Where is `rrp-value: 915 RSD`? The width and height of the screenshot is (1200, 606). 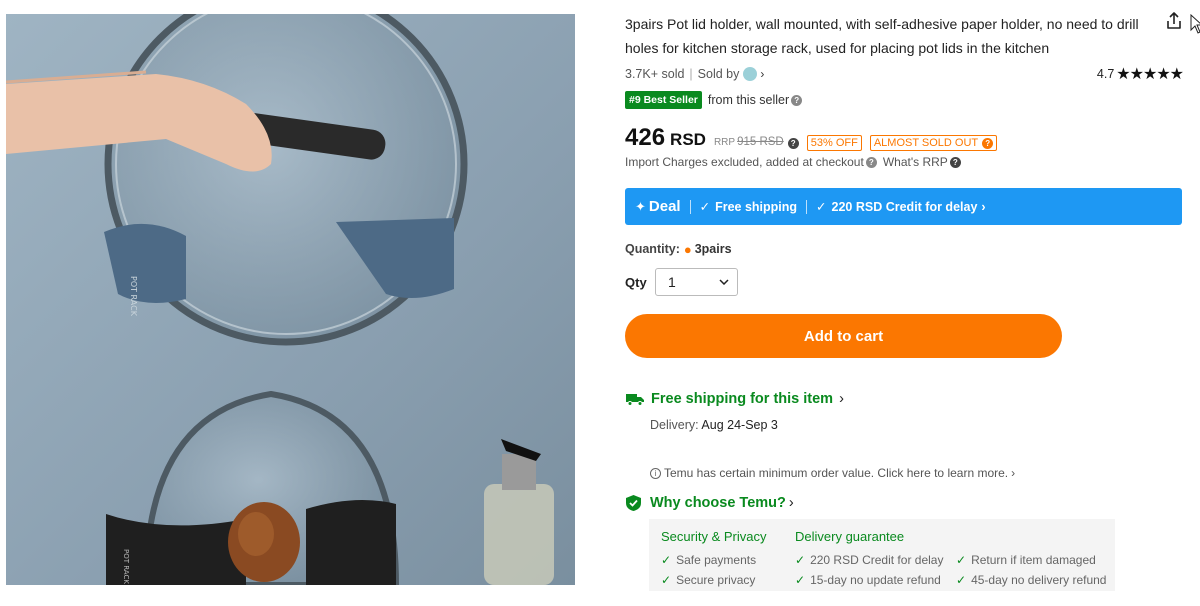 rrp-value: 915 RSD is located at coordinates (760, 142).